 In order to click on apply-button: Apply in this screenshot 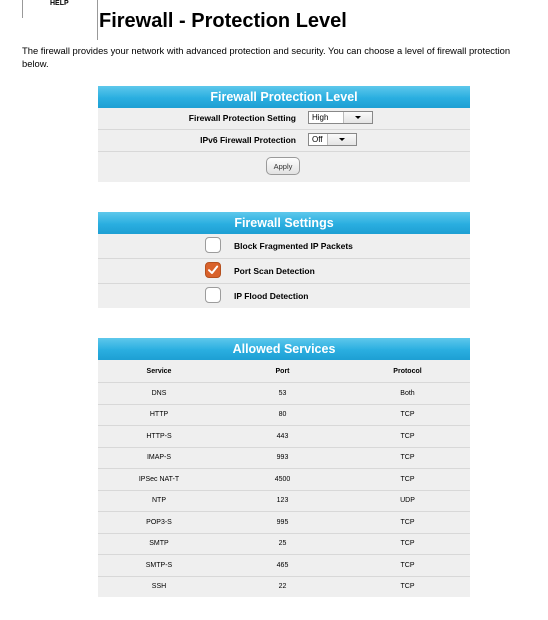, I will do `click(283, 166)`.